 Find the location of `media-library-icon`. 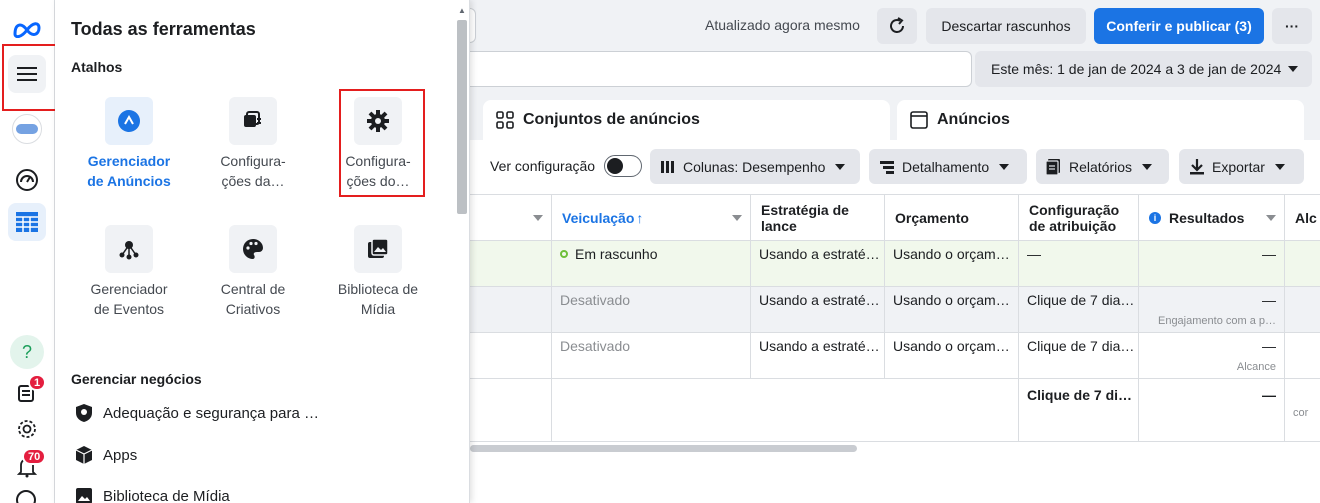

media-library-icon is located at coordinates (378, 249).